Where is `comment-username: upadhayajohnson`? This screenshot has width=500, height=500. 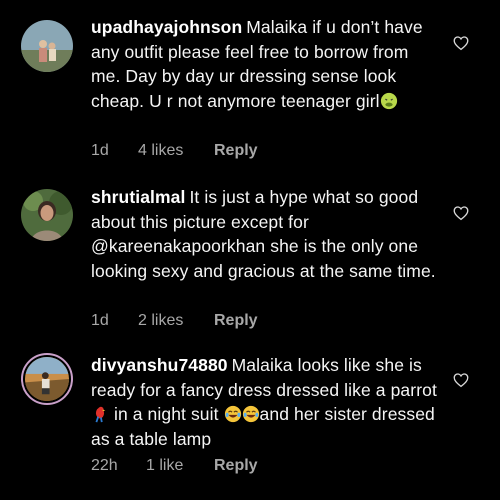
comment-username: upadhayajohnson is located at coordinates (166, 27).